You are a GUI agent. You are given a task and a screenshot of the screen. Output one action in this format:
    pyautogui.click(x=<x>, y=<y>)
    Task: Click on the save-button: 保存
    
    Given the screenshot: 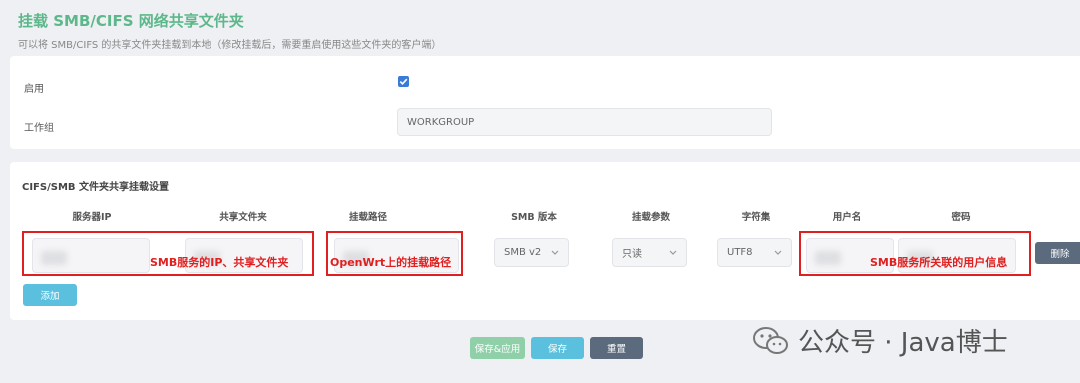 What is the action you would take?
    pyautogui.click(x=557, y=348)
    